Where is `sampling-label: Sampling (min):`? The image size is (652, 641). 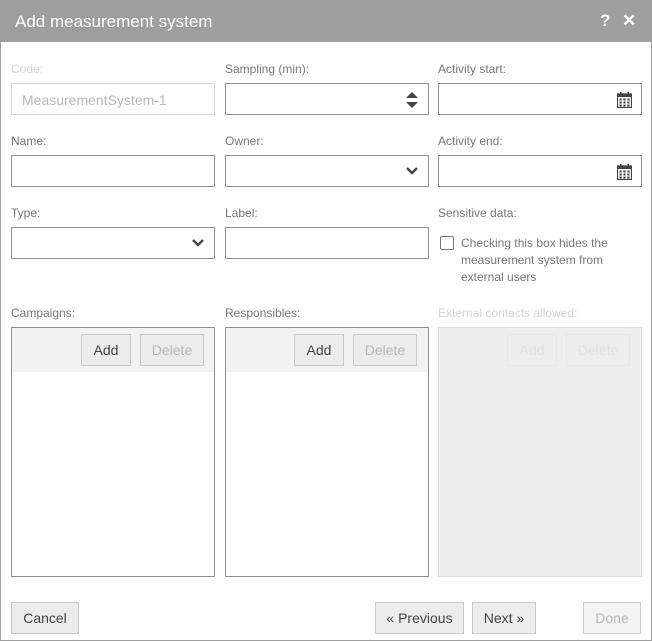 sampling-label: Sampling (min): is located at coordinates (267, 69).